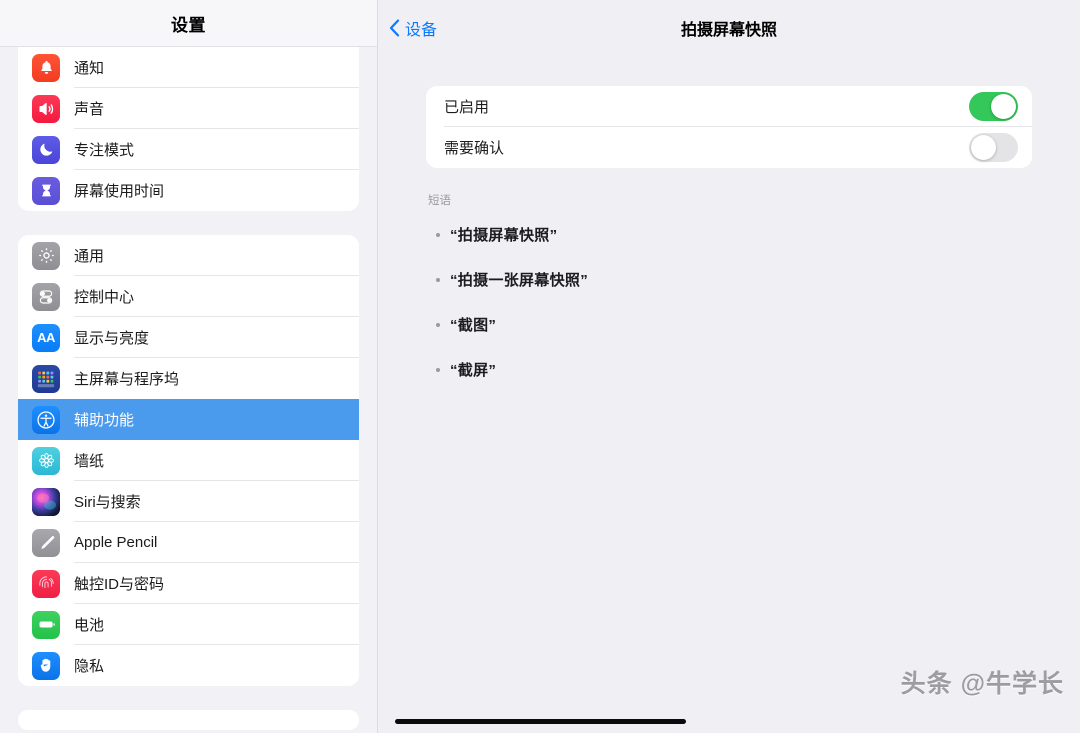 The width and height of the screenshot is (1080, 733). I want to click on sidebar-item-label: Apple Pencil, so click(116, 542).